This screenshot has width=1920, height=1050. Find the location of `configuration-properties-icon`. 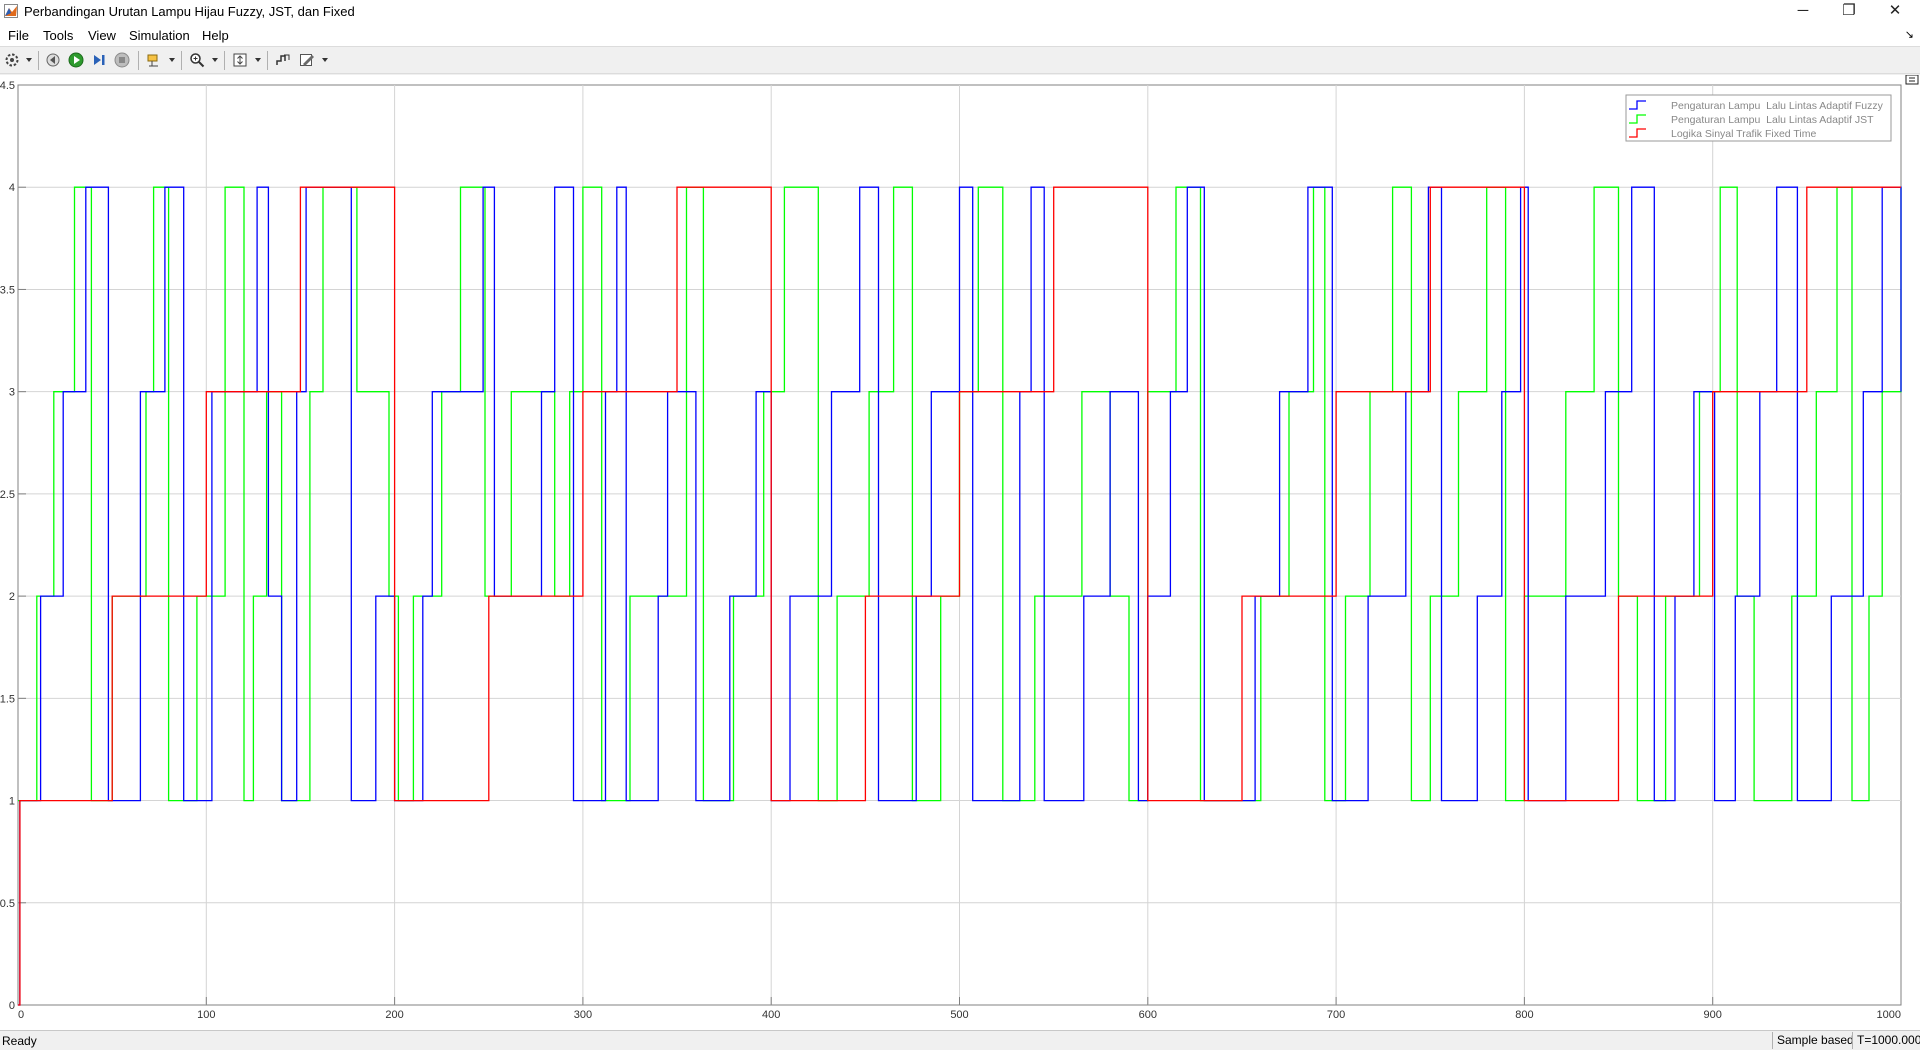

configuration-properties-icon is located at coordinates (12, 60).